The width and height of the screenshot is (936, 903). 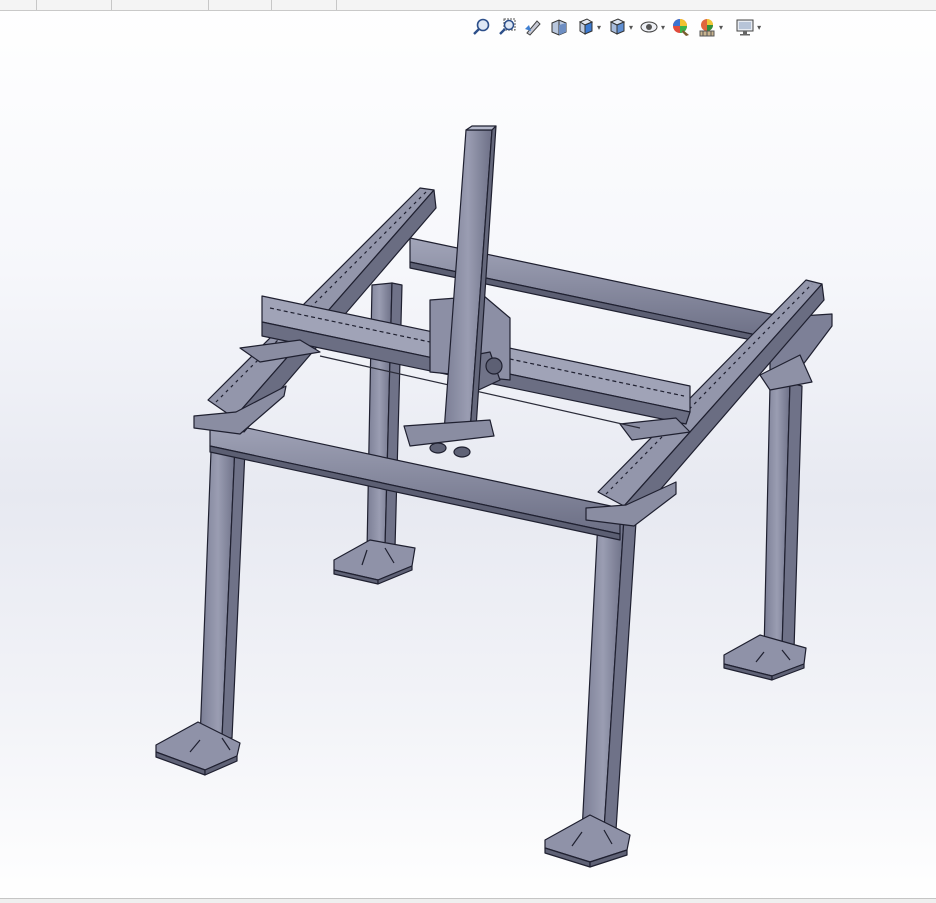 What do you see at coordinates (707, 27) in the screenshot?
I see `apply-scene-icon` at bounding box center [707, 27].